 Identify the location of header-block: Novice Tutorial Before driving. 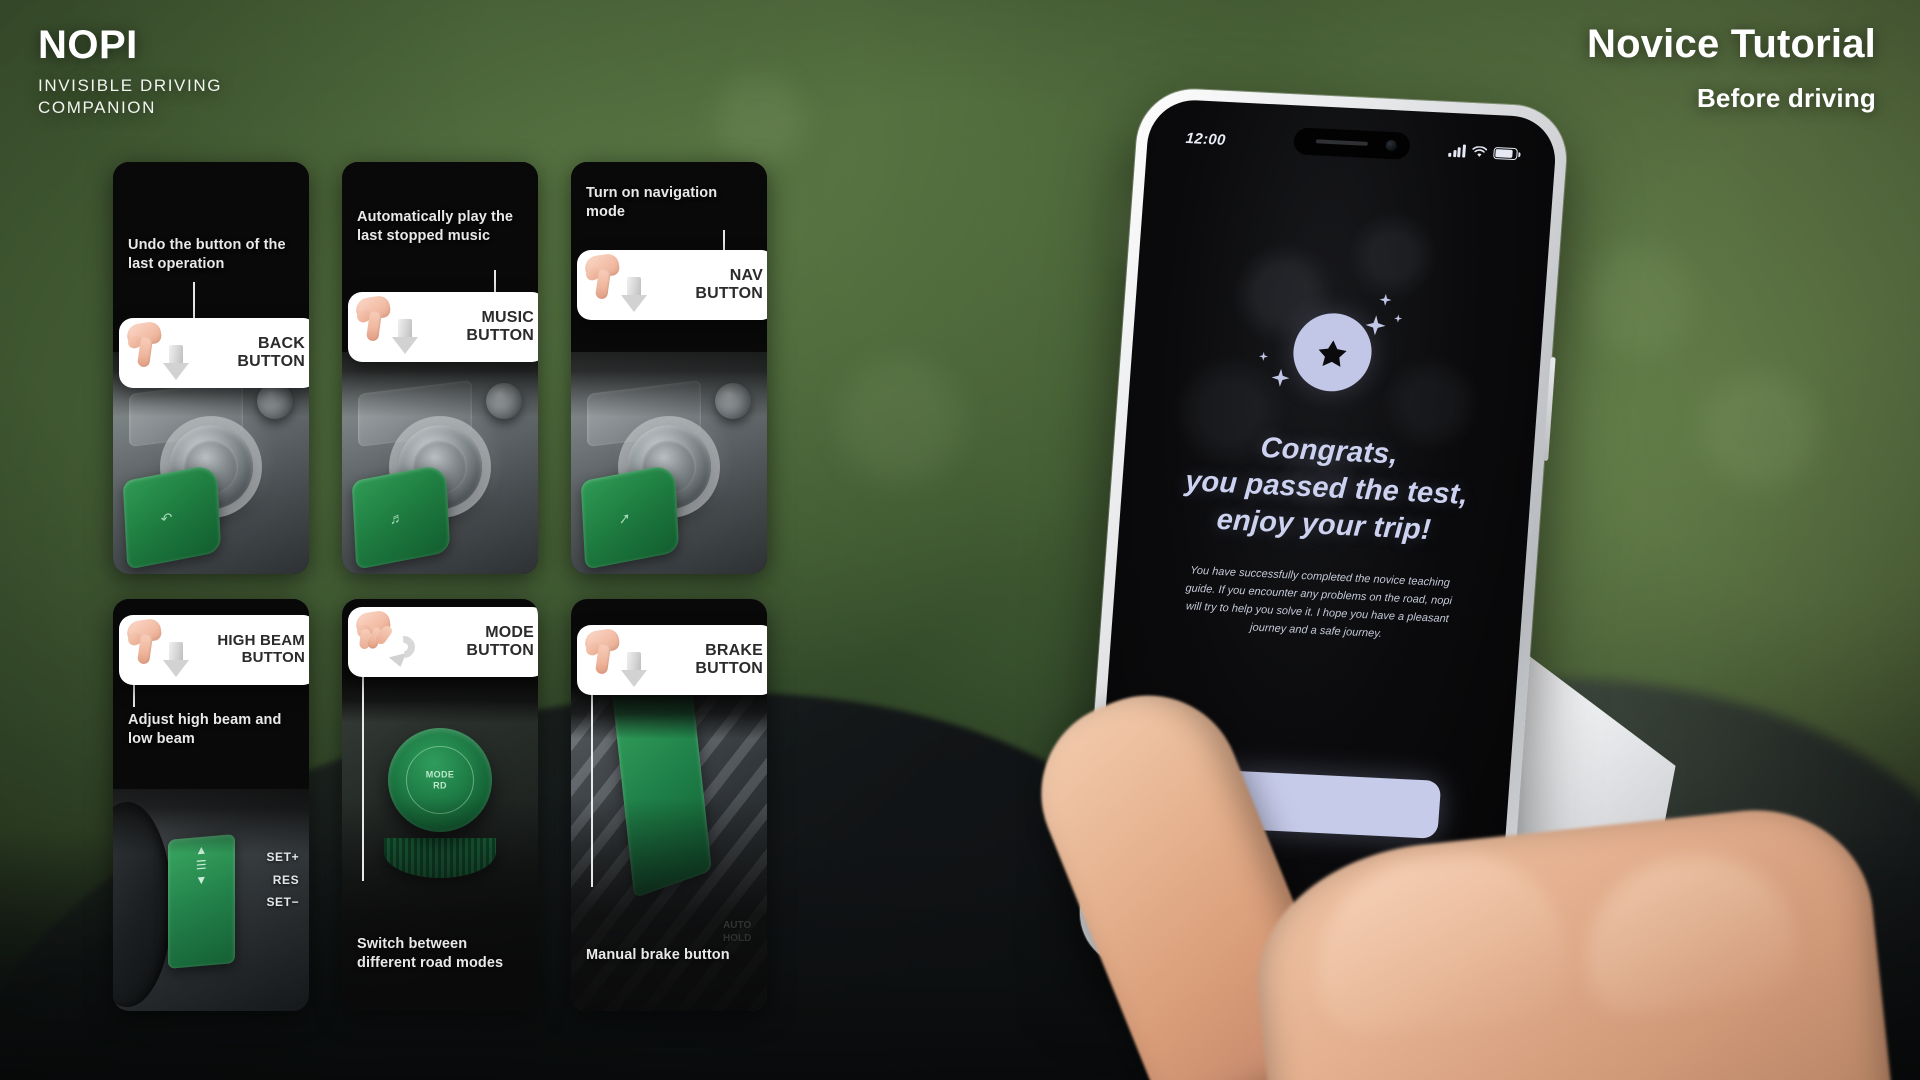
(1731, 68).